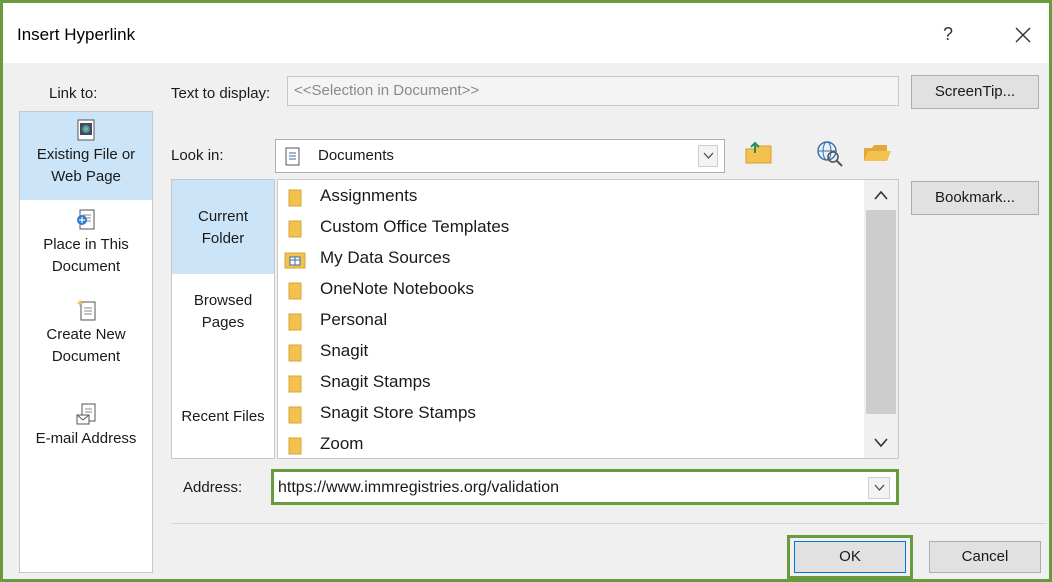 This screenshot has height=582, width=1052. I want to click on link-to-existing-file-line1: Existing File or, so click(86, 154).